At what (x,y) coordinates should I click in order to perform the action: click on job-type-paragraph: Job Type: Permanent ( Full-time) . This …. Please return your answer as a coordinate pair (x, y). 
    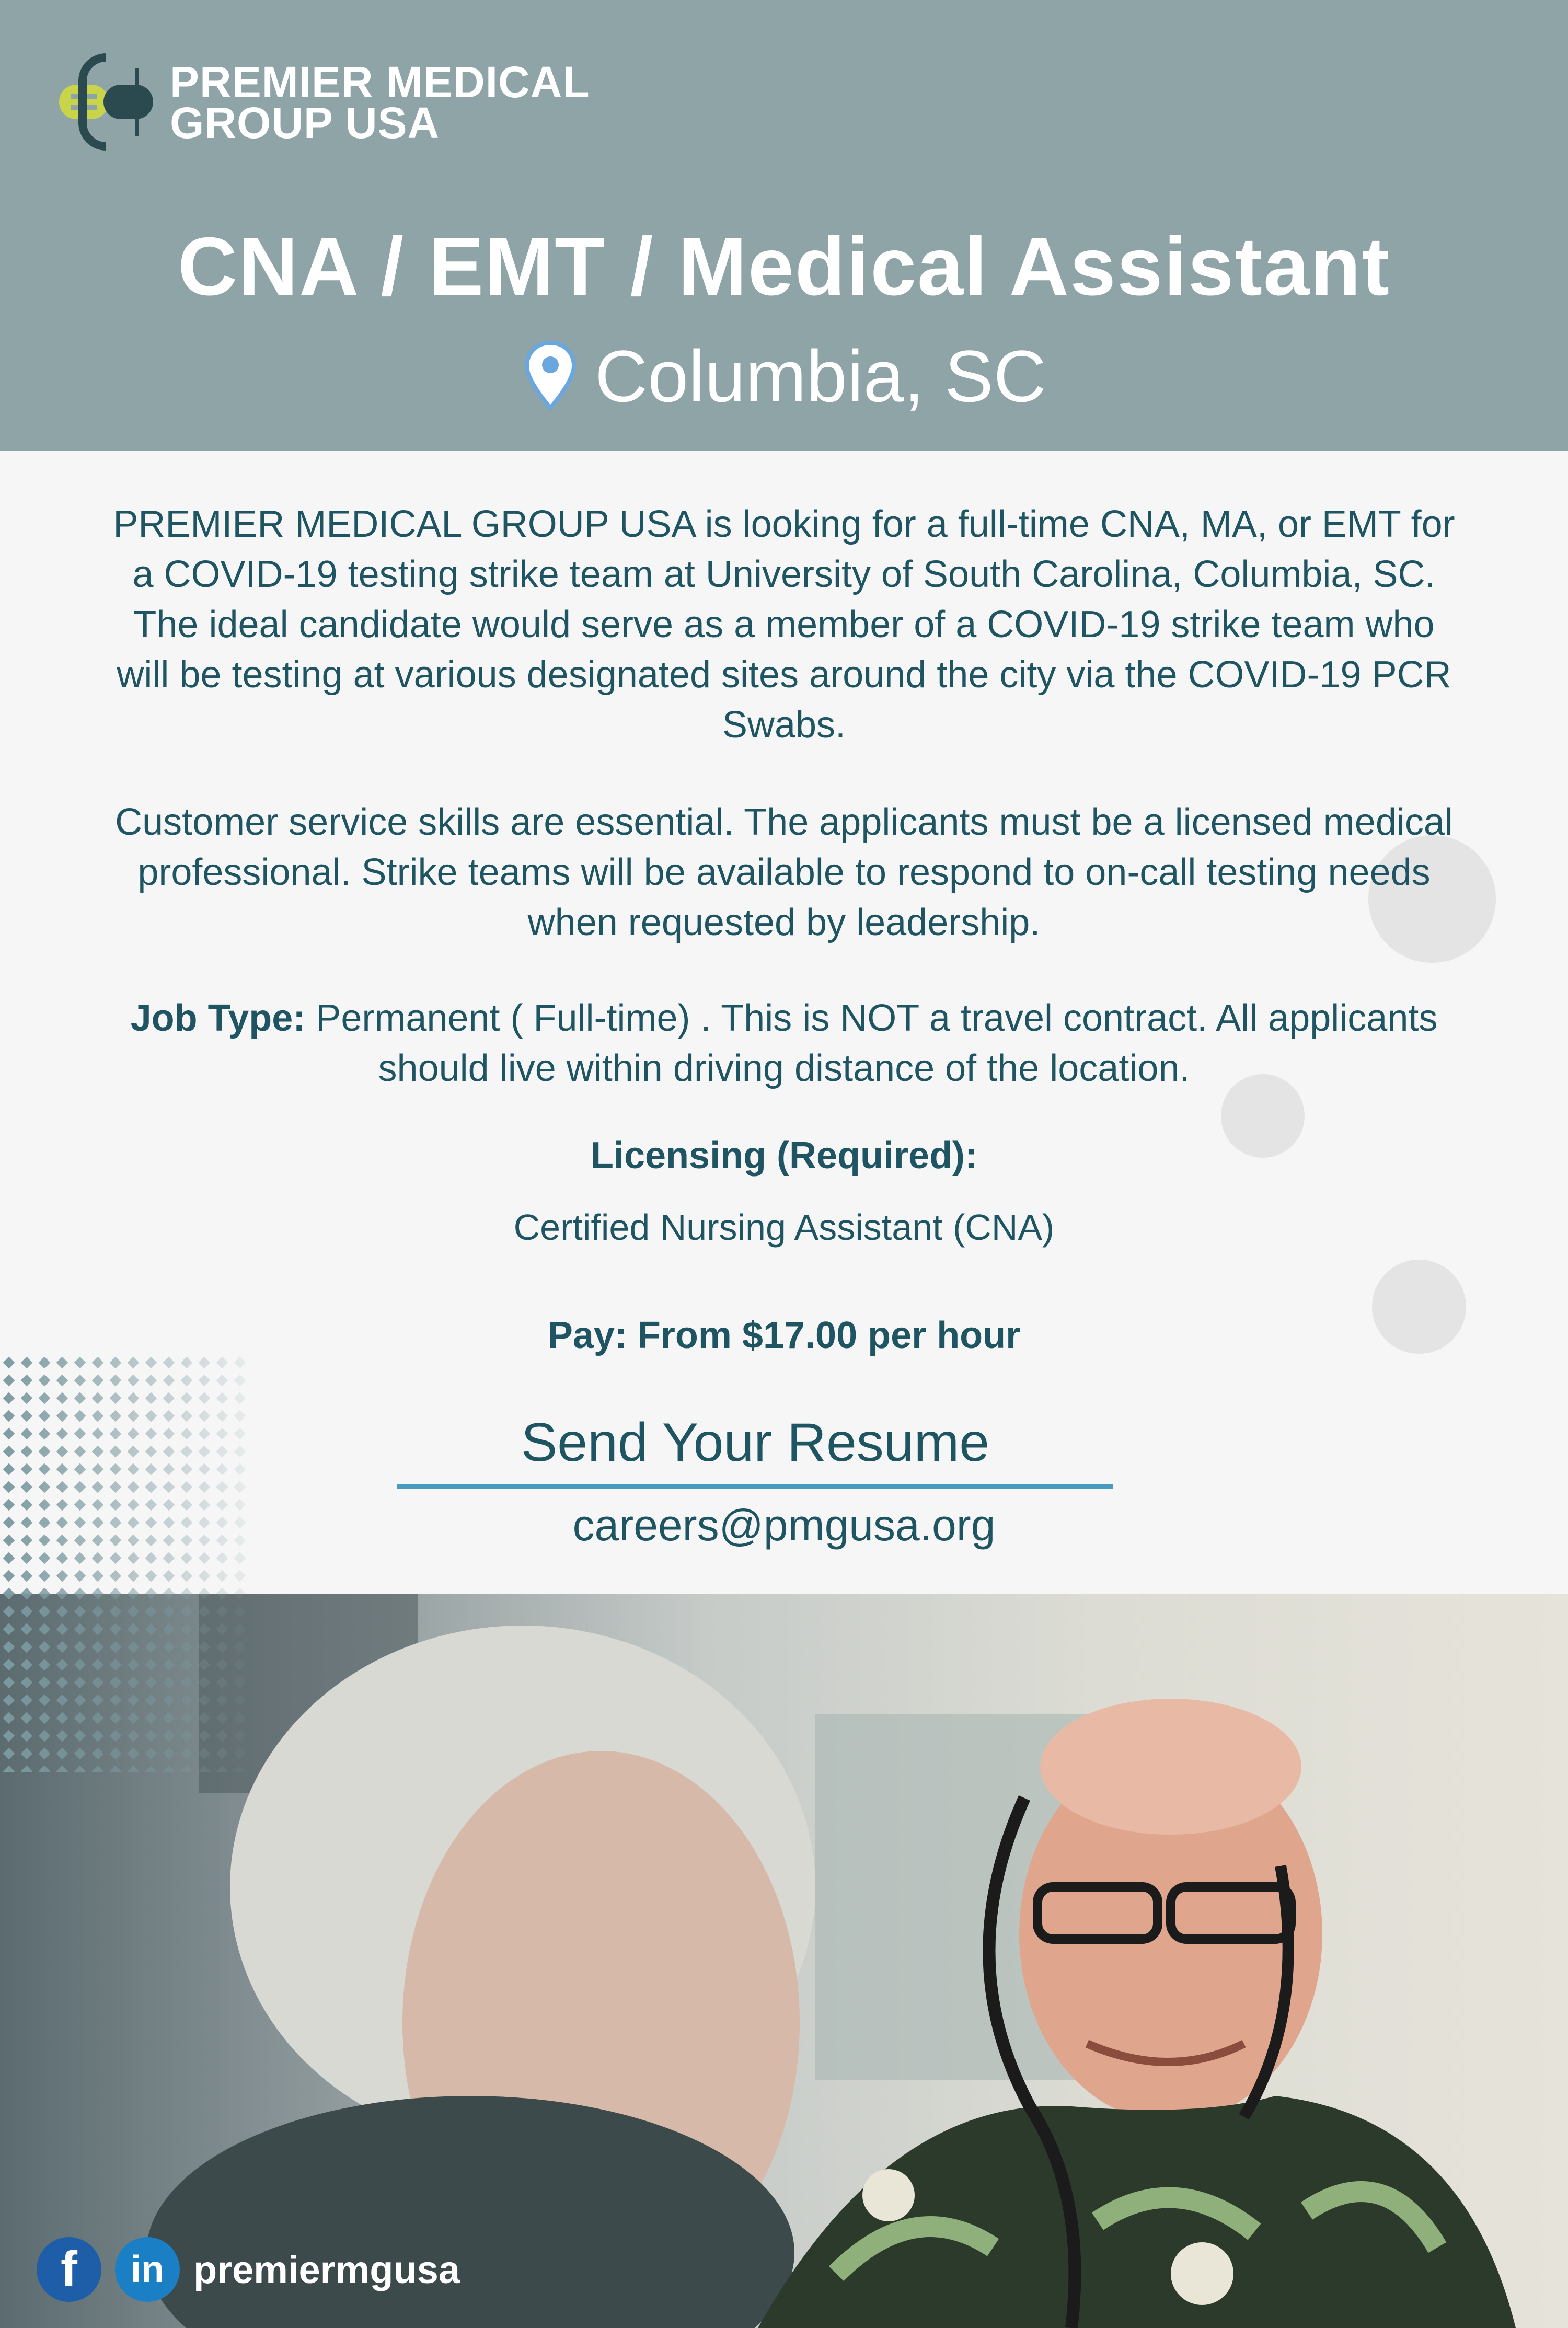
    Looking at the image, I should click on (784, 1043).